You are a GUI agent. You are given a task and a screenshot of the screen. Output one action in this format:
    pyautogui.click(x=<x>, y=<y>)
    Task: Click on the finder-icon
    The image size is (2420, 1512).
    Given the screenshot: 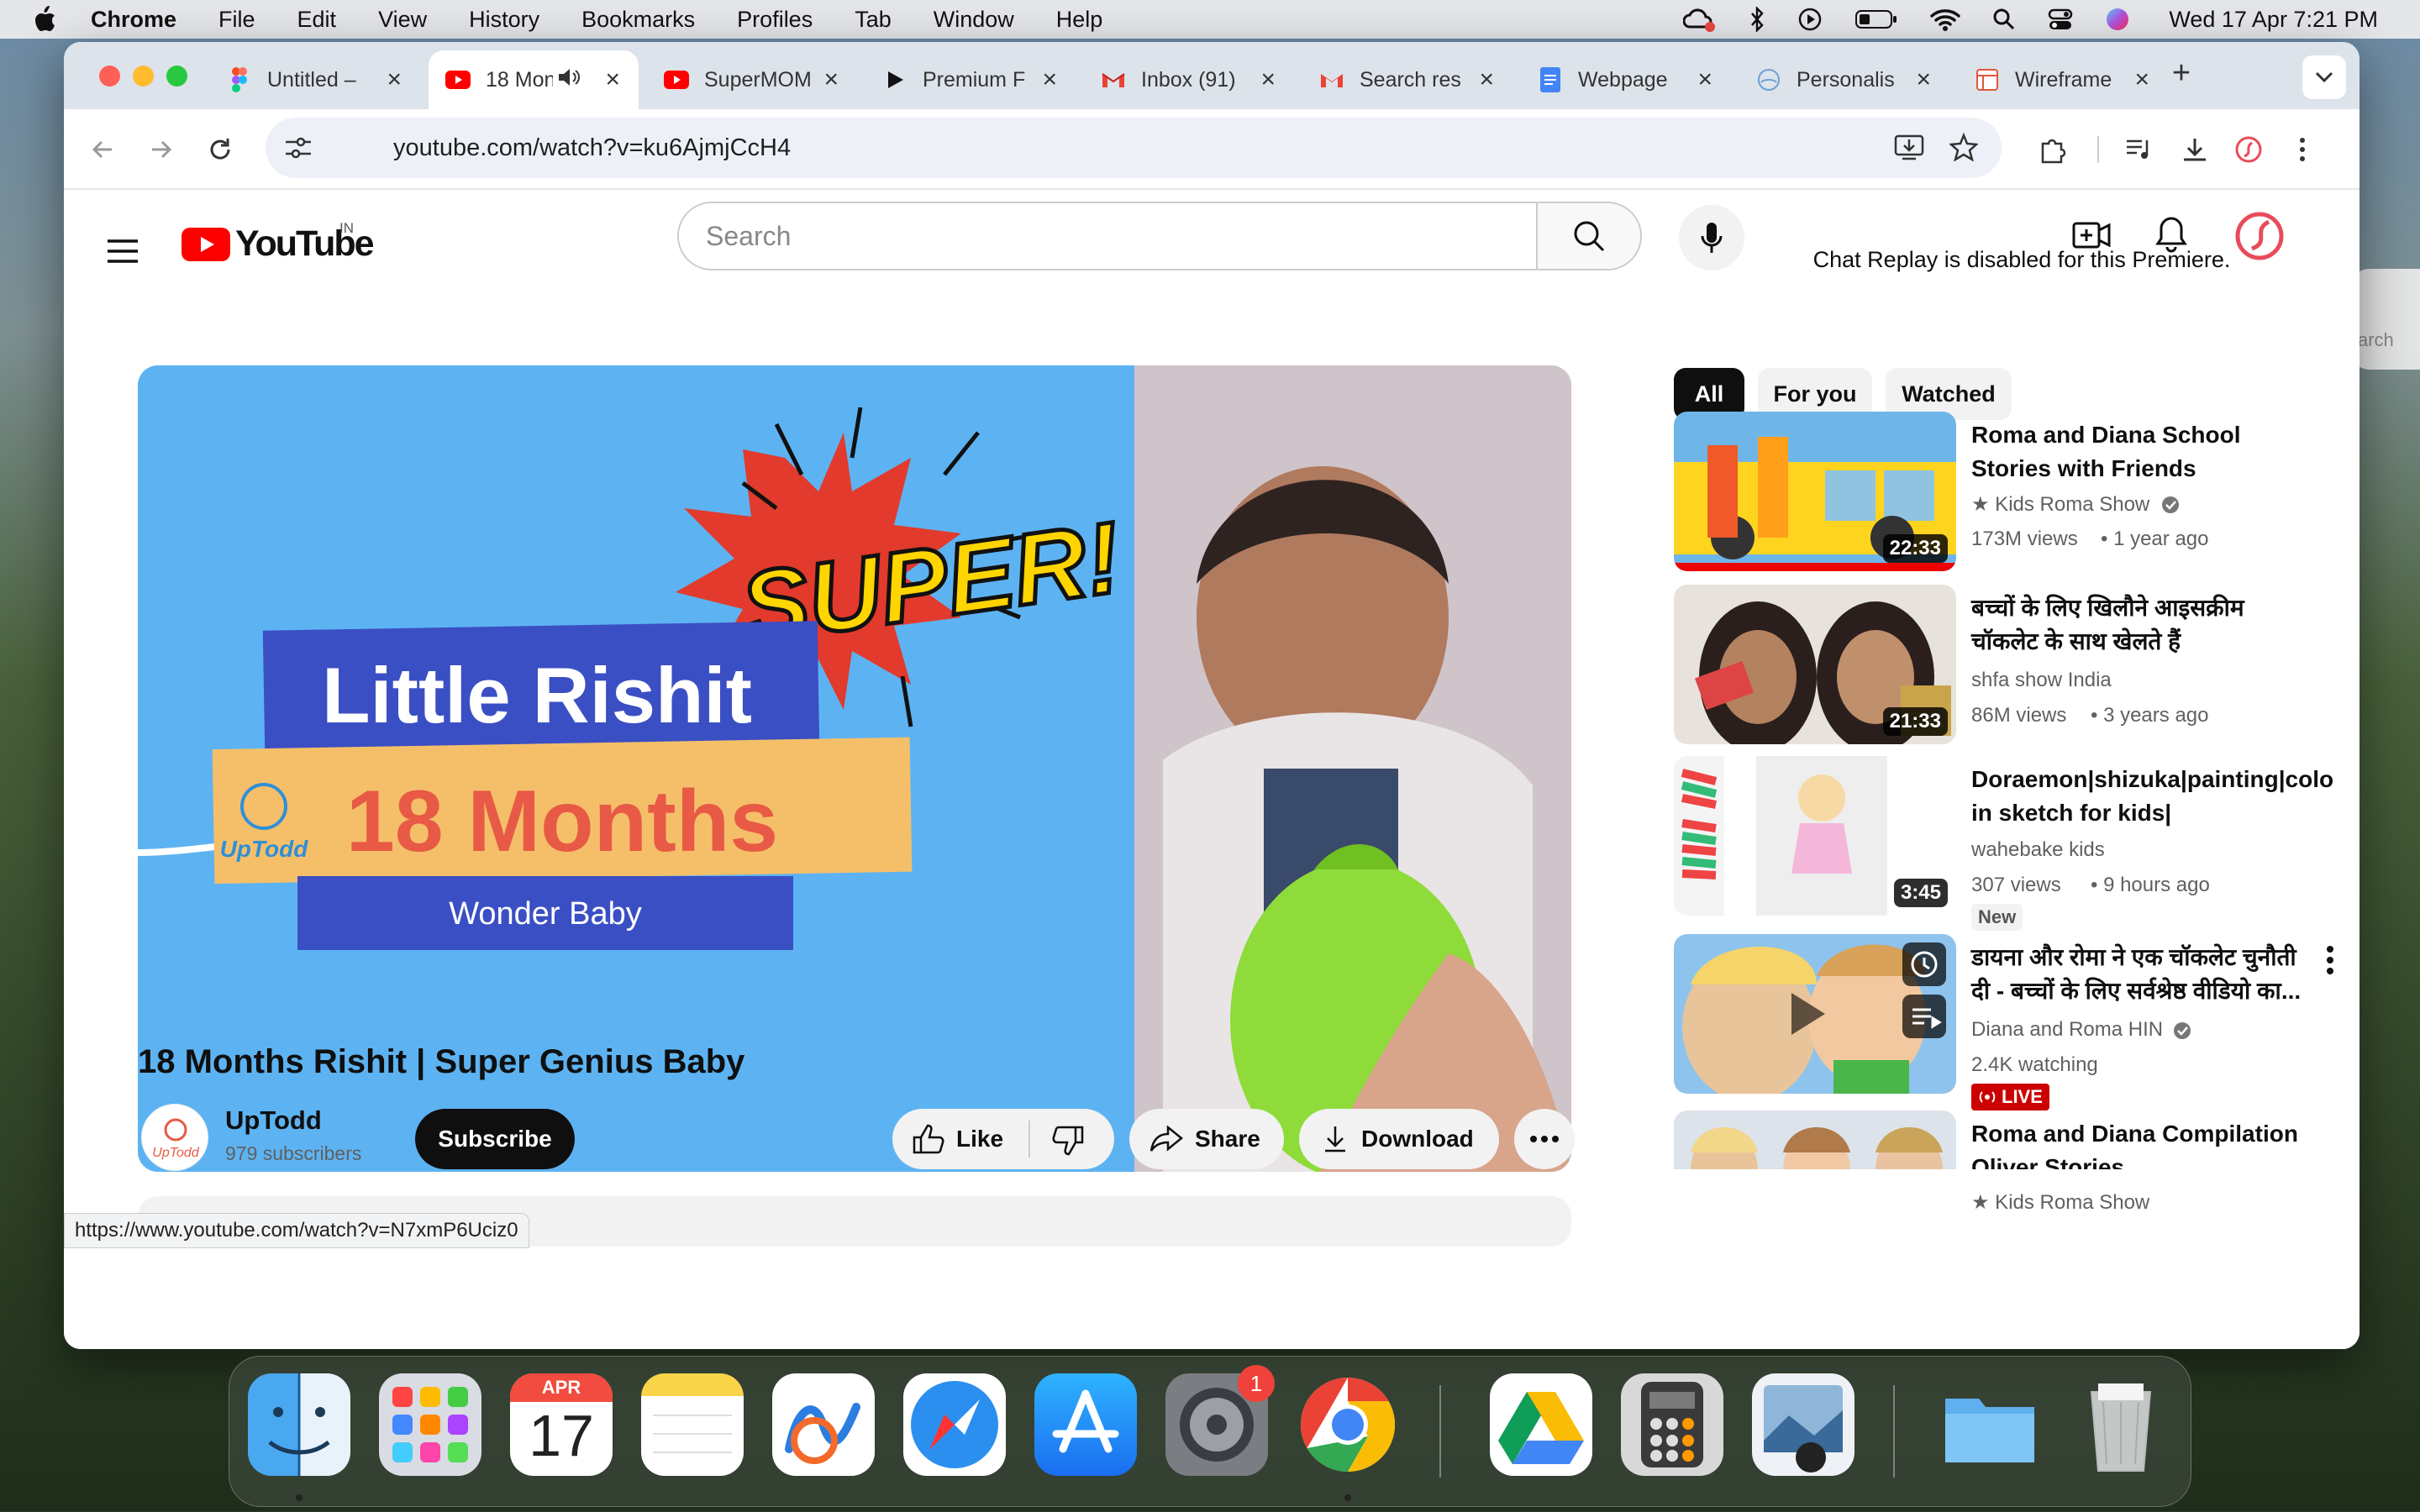 What is the action you would take?
    pyautogui.click(x=299, y=1424)
    